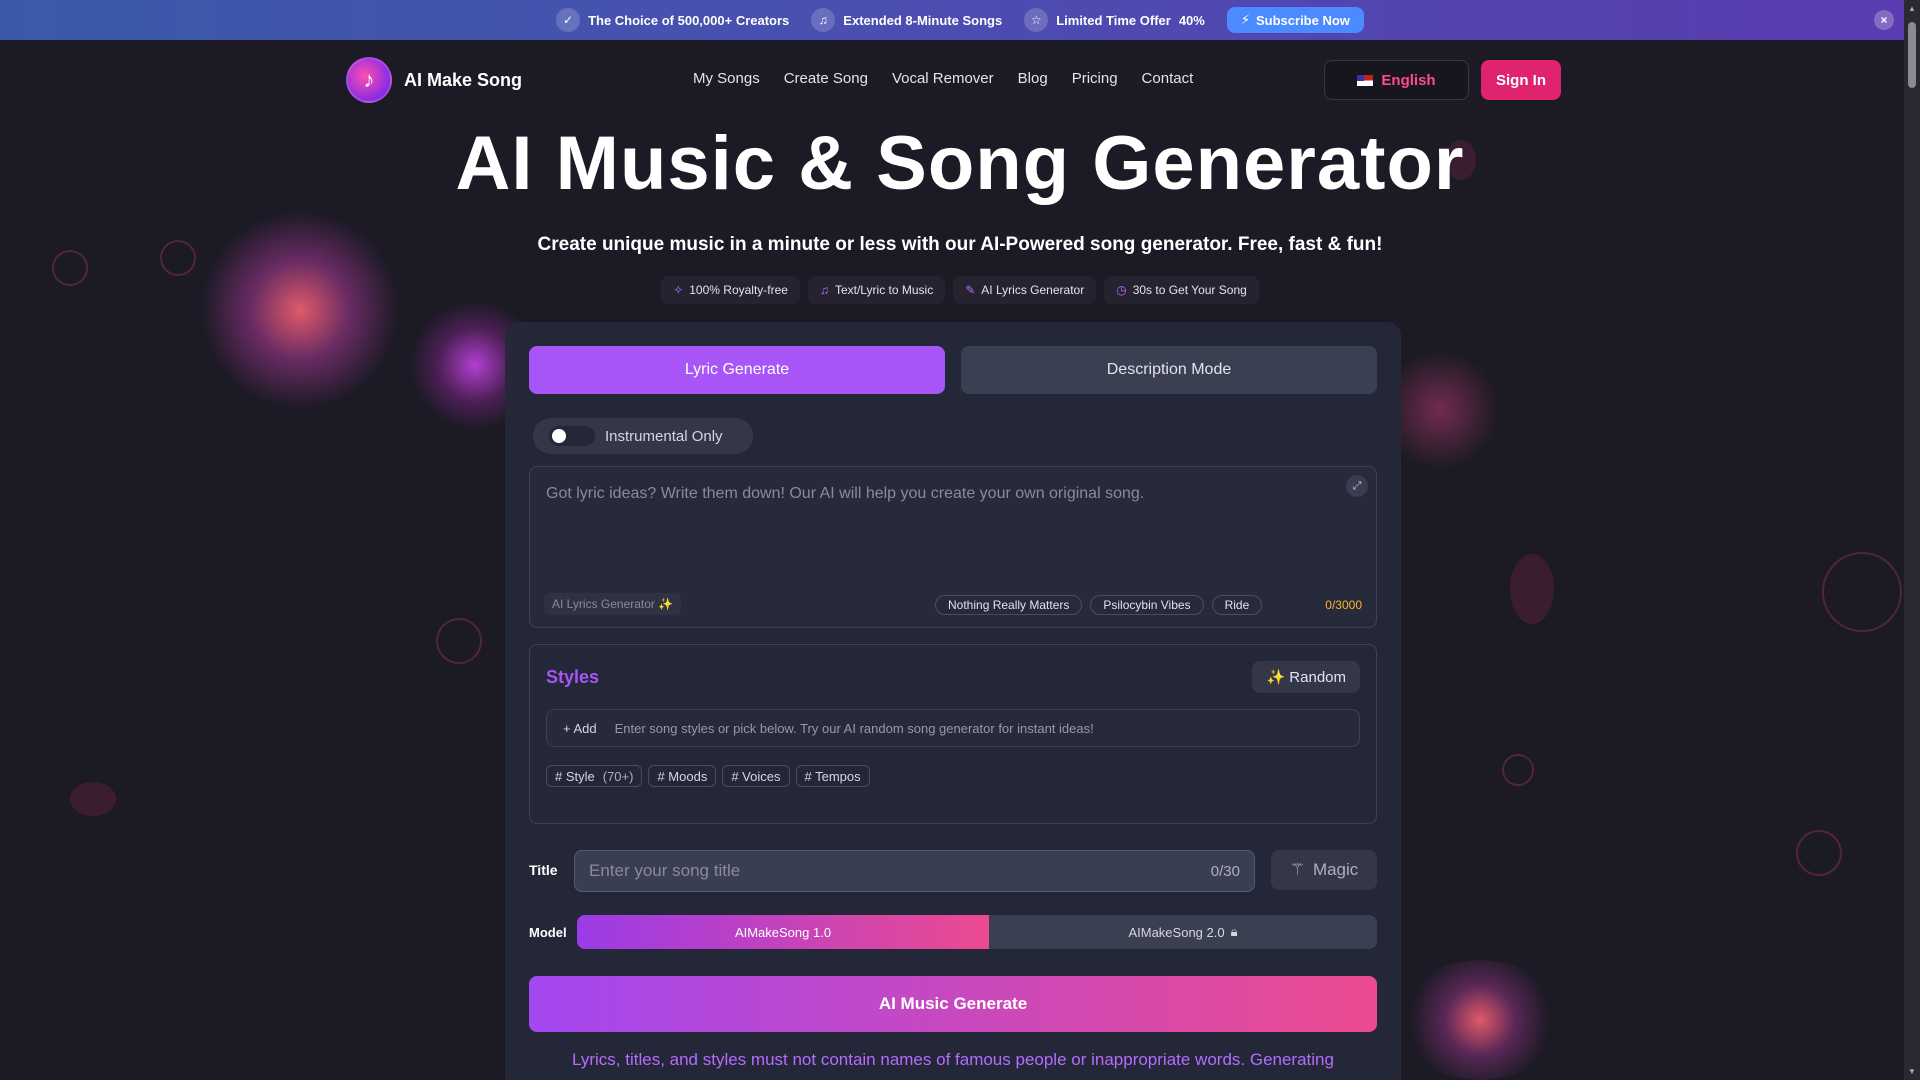 Image resolution: width=1920 pixels, height=1080 pixels. Describe the element at coordinates (1168, 78) in the screenshot. I see `nav-contact: Contact` at that location.